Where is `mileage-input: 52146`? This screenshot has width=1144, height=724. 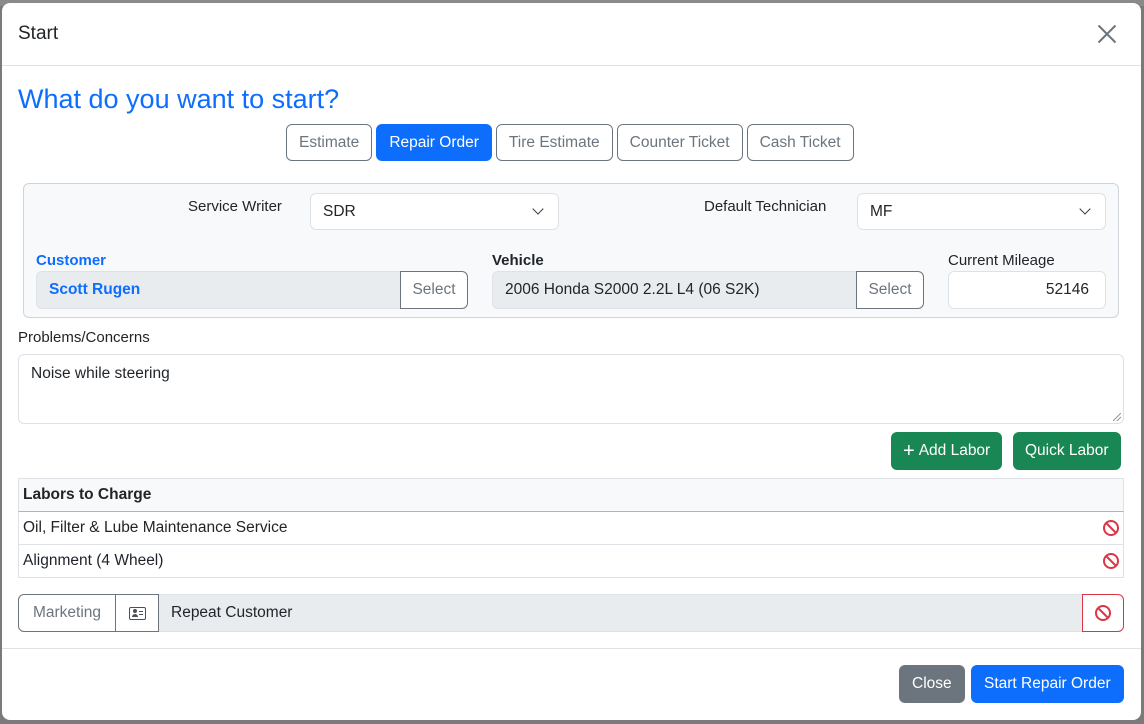
mileage-input: 52146 is located at coordinates (1027, 290).